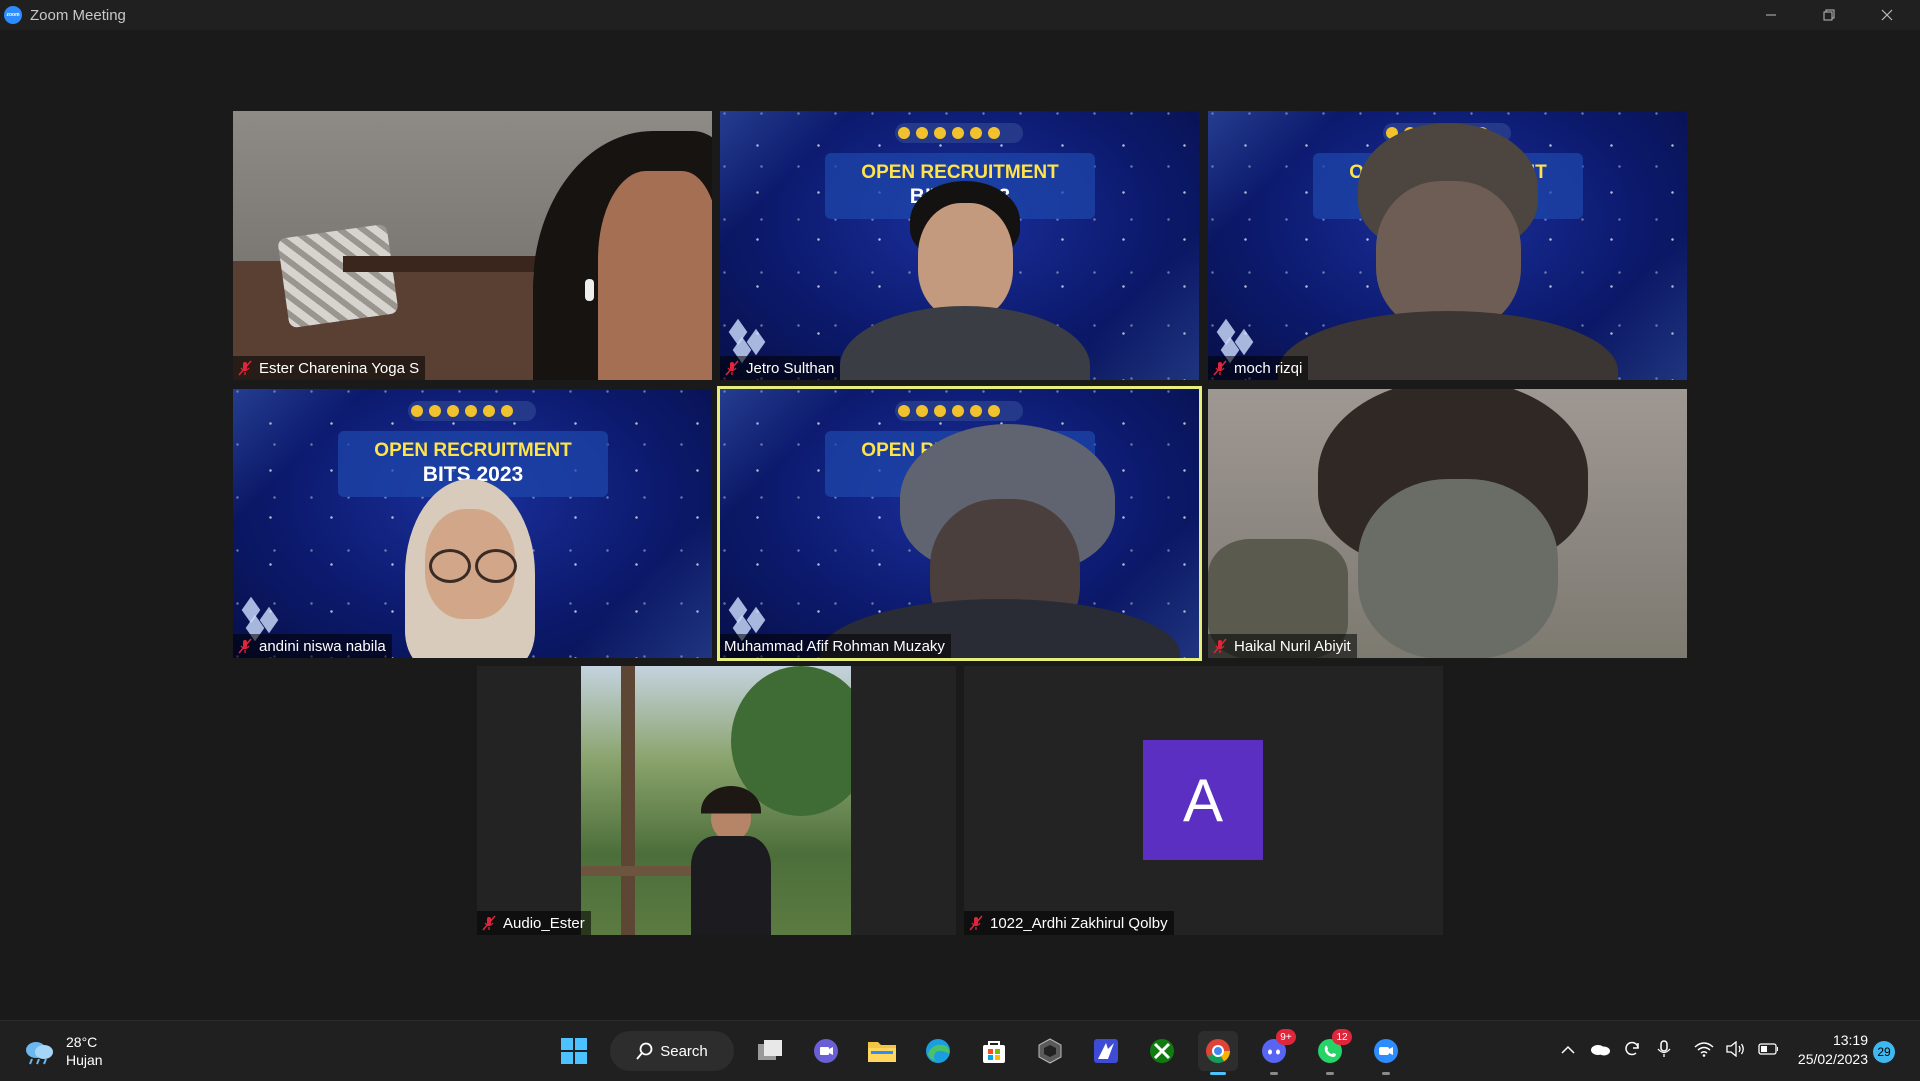 This screenshot has width=1920, height=1081. What do you see at coordinates (1447, 245) in the screenshot?
I see `participant-tile: OPEN RECRUITMENTBITS 2023 moch rizqi` at bounding box center [1447, 245].